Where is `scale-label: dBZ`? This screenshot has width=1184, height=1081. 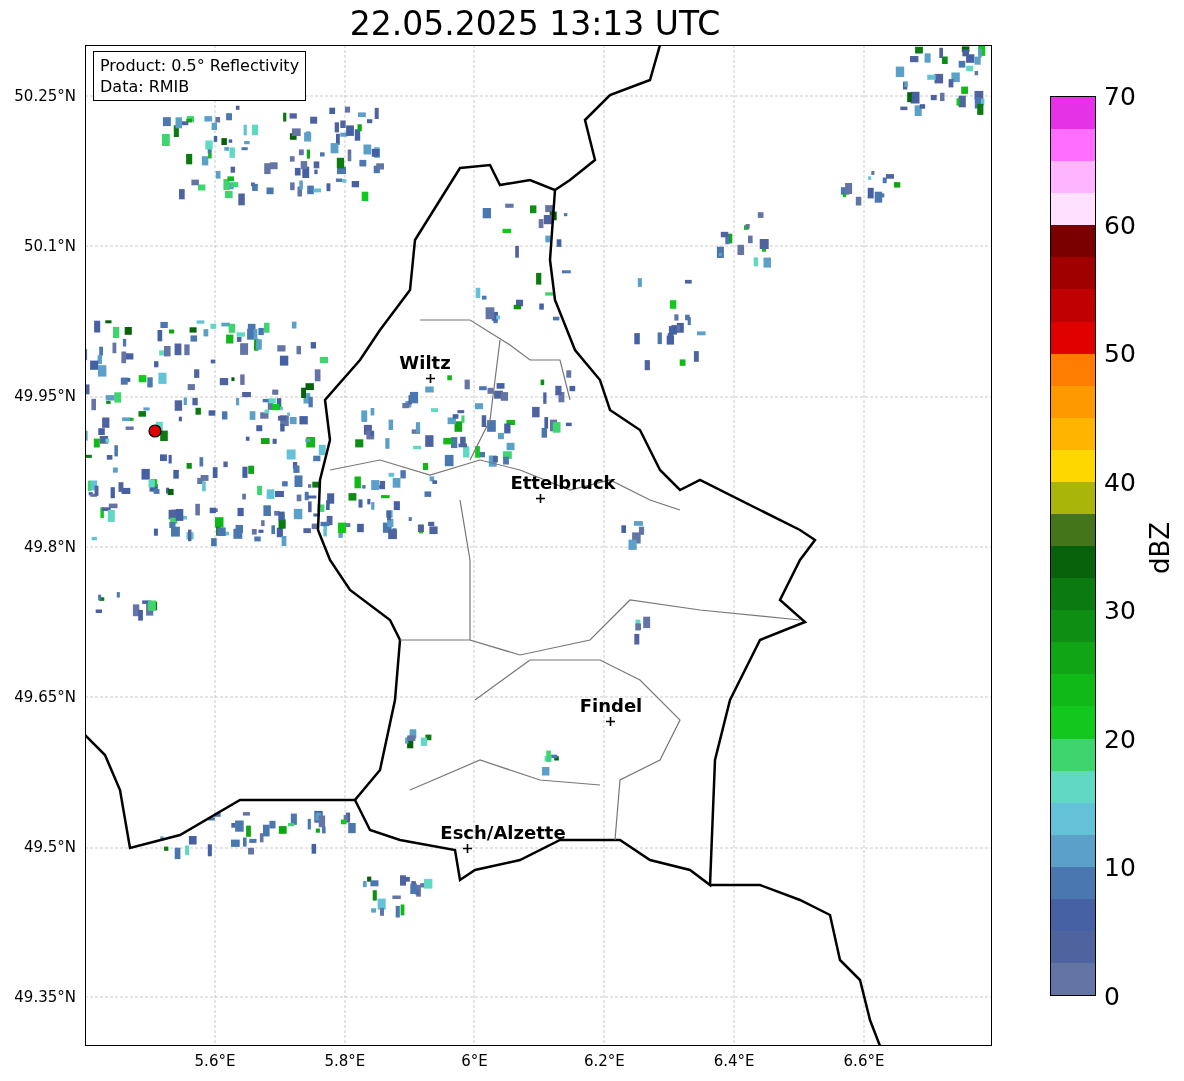 scale-label: dBZ is located at coordinates (1160, 548).